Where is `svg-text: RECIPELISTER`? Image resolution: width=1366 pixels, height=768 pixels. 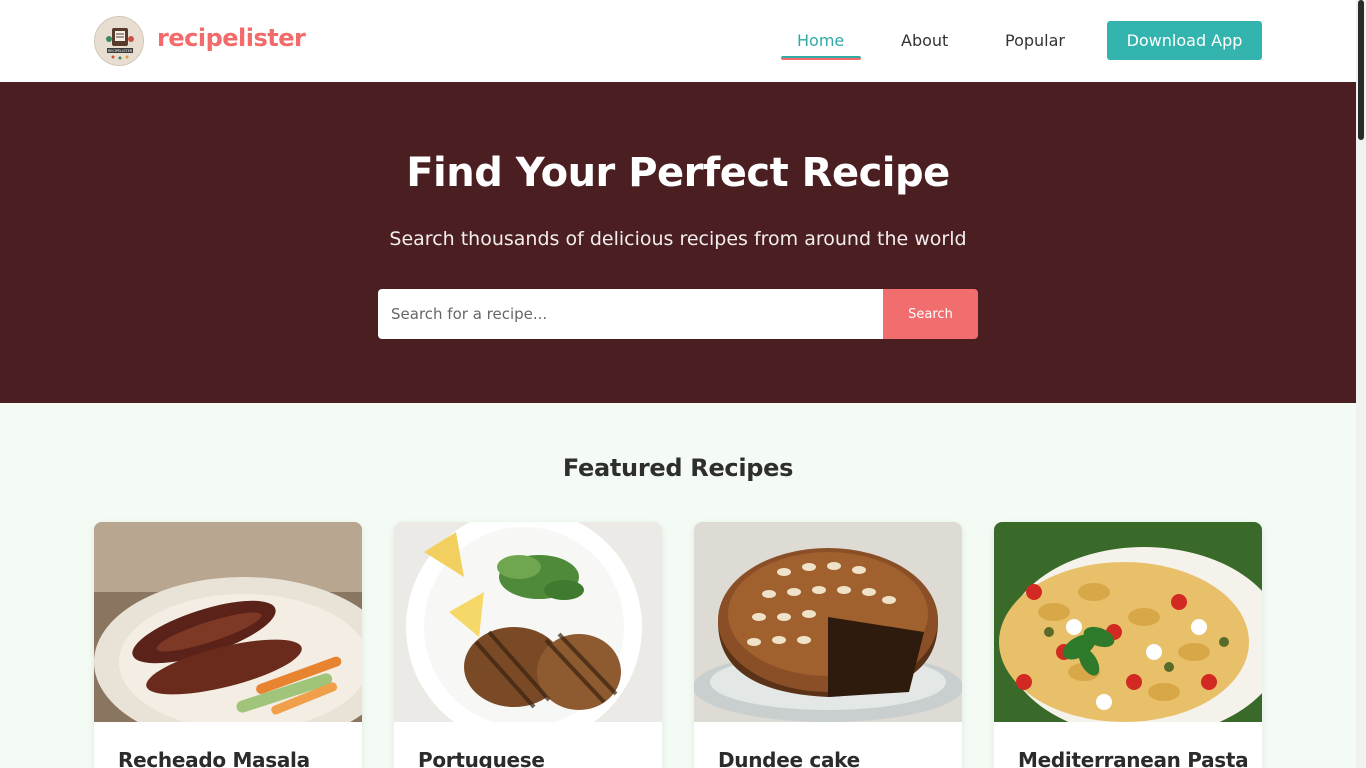 svg-text: RECIPELISTER is located at coordinates (120, 51).